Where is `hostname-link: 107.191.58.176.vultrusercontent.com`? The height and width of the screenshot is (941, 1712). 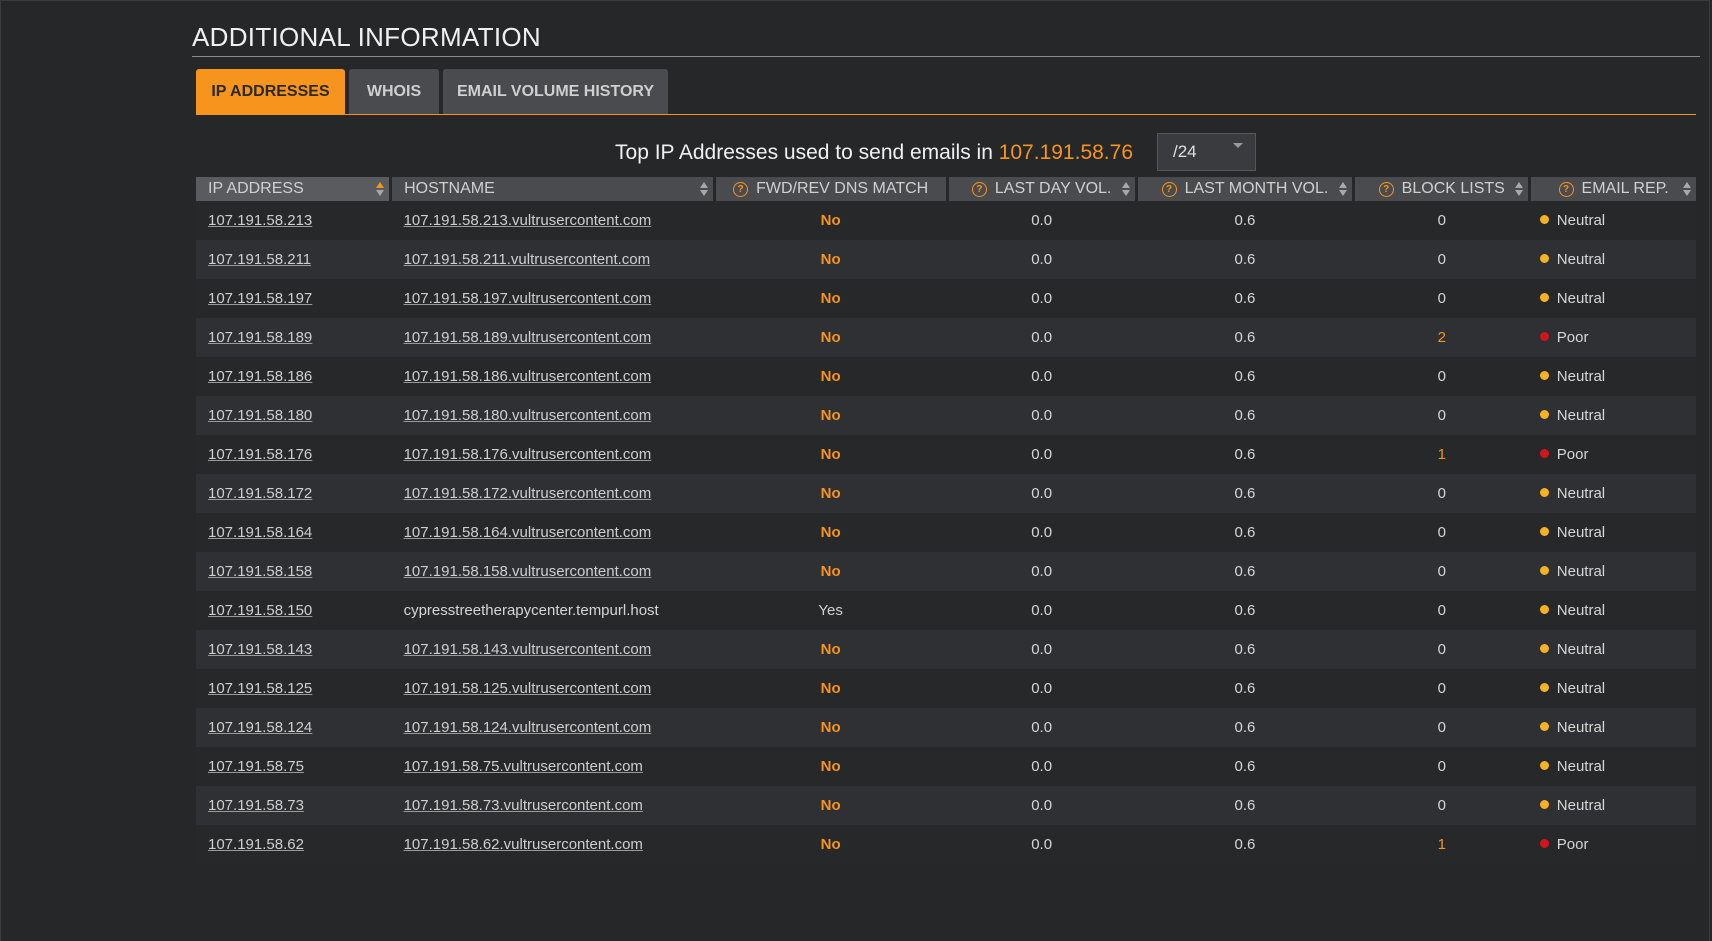
hostname-link: 107.191.58.176.vultrusercontent.com is located at coordinates (528, 454).